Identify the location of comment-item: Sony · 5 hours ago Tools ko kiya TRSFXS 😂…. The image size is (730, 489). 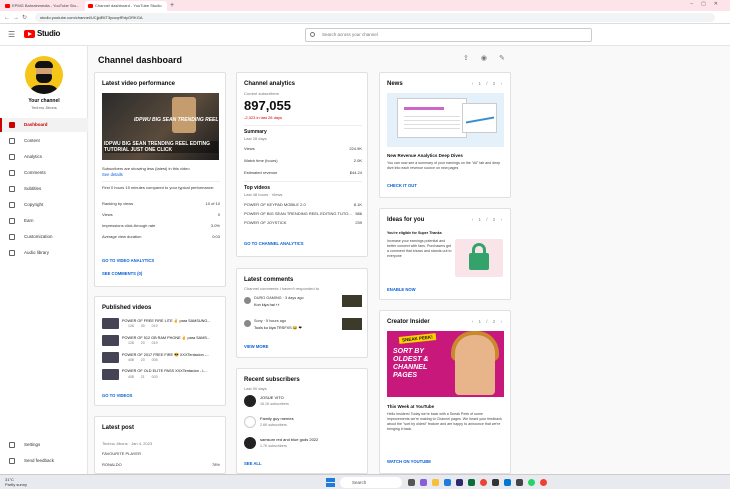
(303, 328).